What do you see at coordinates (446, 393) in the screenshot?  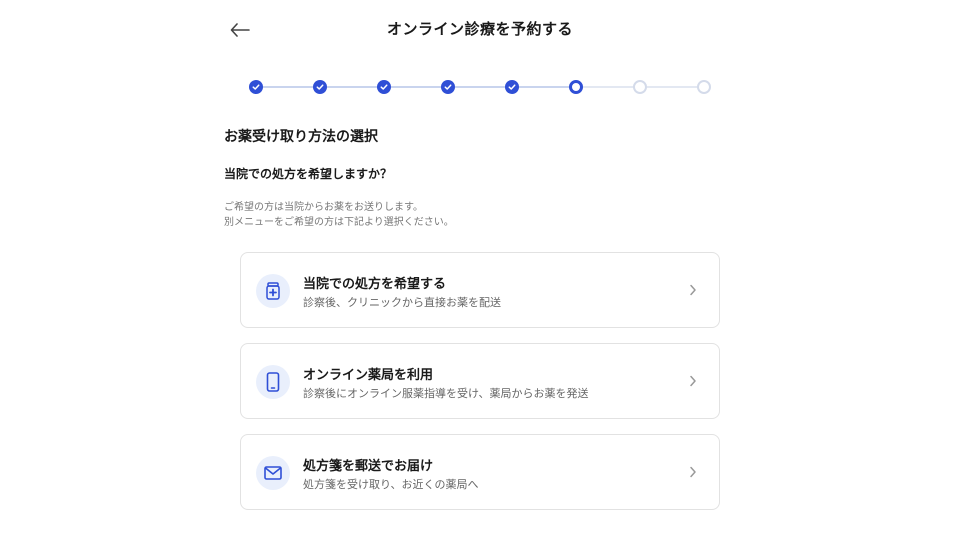 I see `option-subtitle: 診察後にオンライン服薬指導を受け、薬局からお薬を発送` at bounding box center [446, 393].